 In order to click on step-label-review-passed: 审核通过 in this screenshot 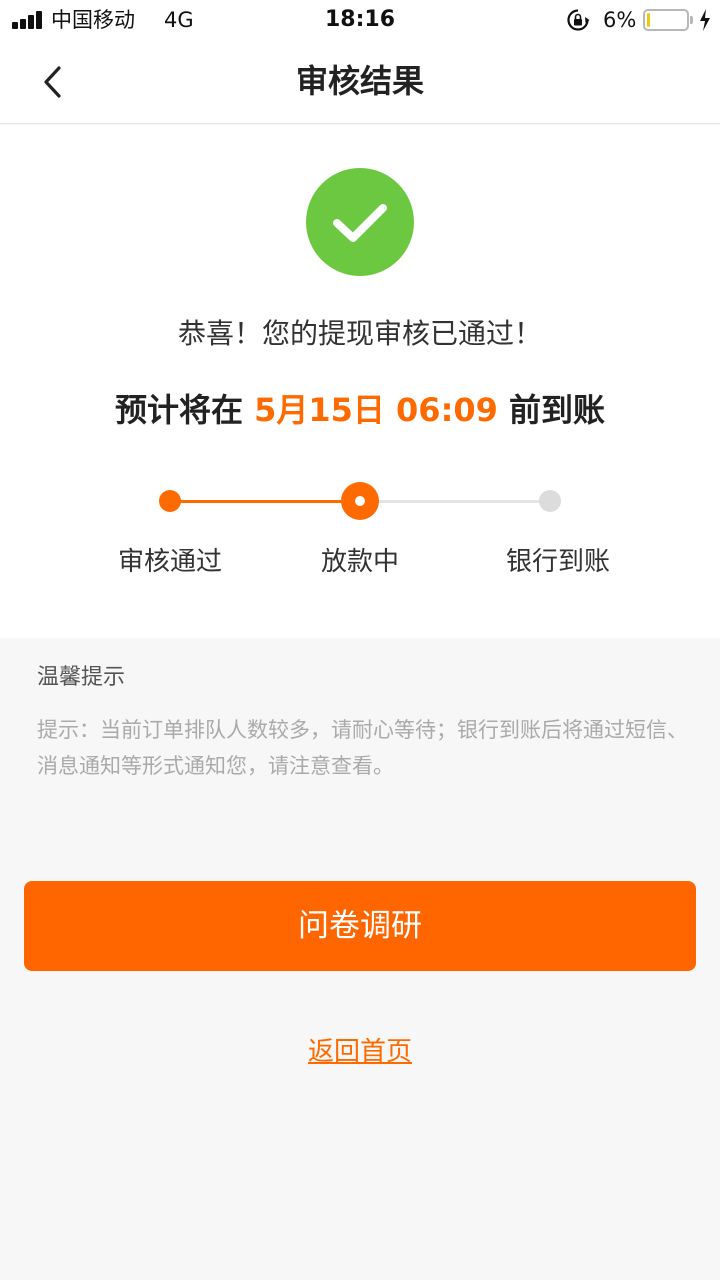, I will do `click(169, 562)`.